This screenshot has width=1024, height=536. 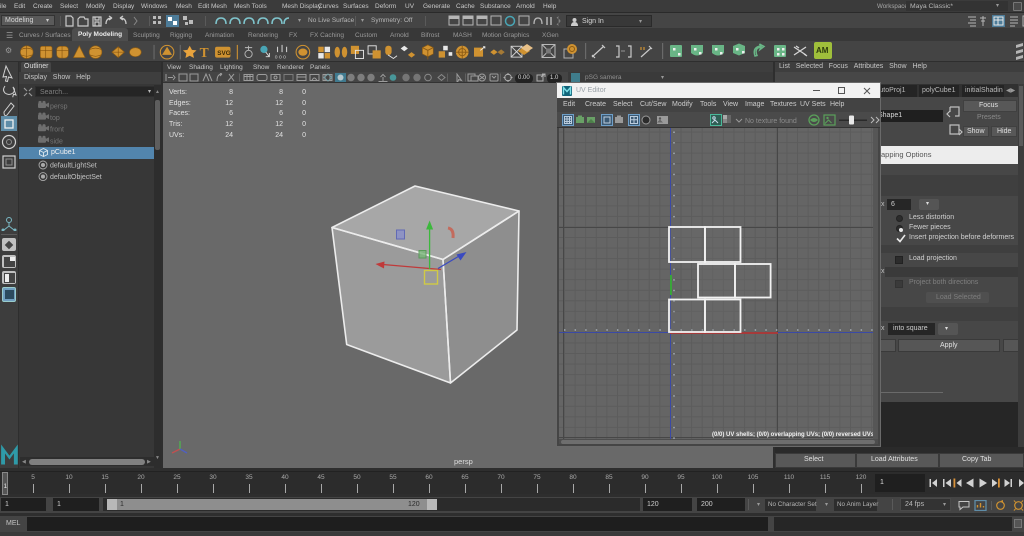 I want to click on svg-text: No texture found, so click(x=771, y=121).